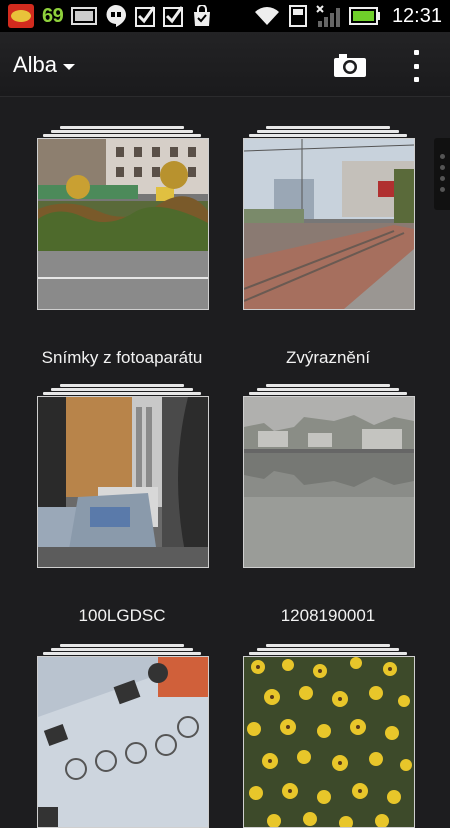  Describe the element at coordinates (35, 64) in the screenshot. I see `album-title: Alba` at that location.